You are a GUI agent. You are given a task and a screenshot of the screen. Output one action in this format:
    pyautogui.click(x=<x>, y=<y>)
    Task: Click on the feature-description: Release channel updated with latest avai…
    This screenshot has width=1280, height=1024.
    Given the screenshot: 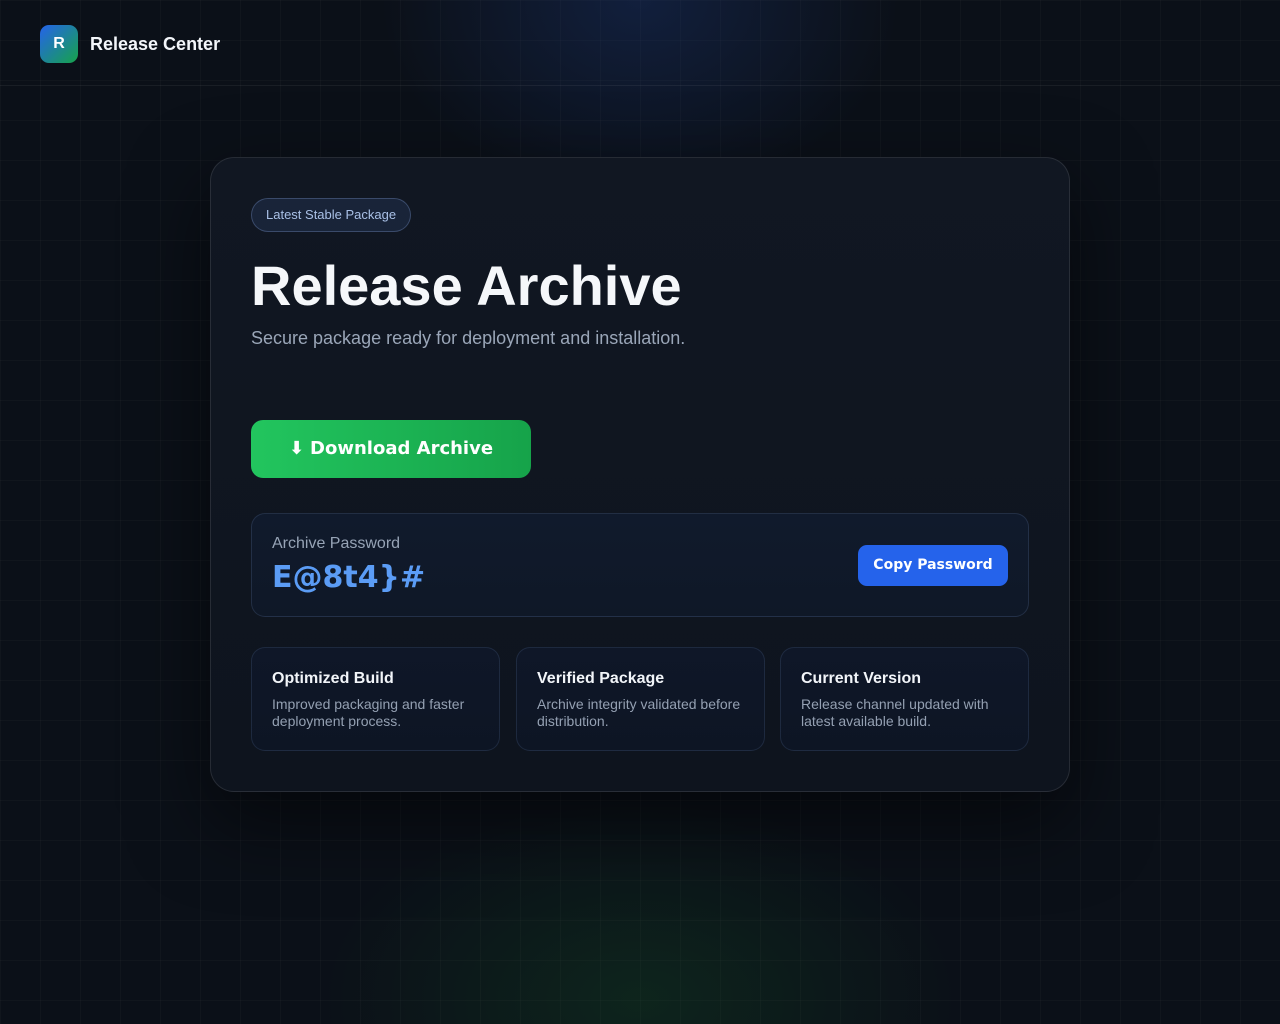 What is the action you would take?
    pyautogui.click(x=895, y=712)
    